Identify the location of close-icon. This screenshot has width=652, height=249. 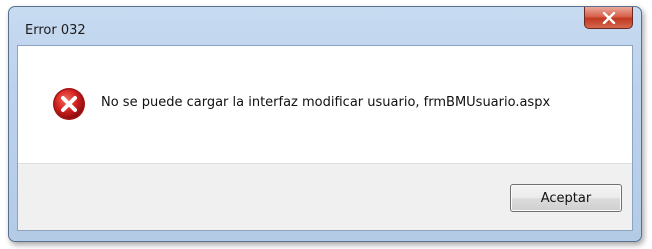
(609, 17).